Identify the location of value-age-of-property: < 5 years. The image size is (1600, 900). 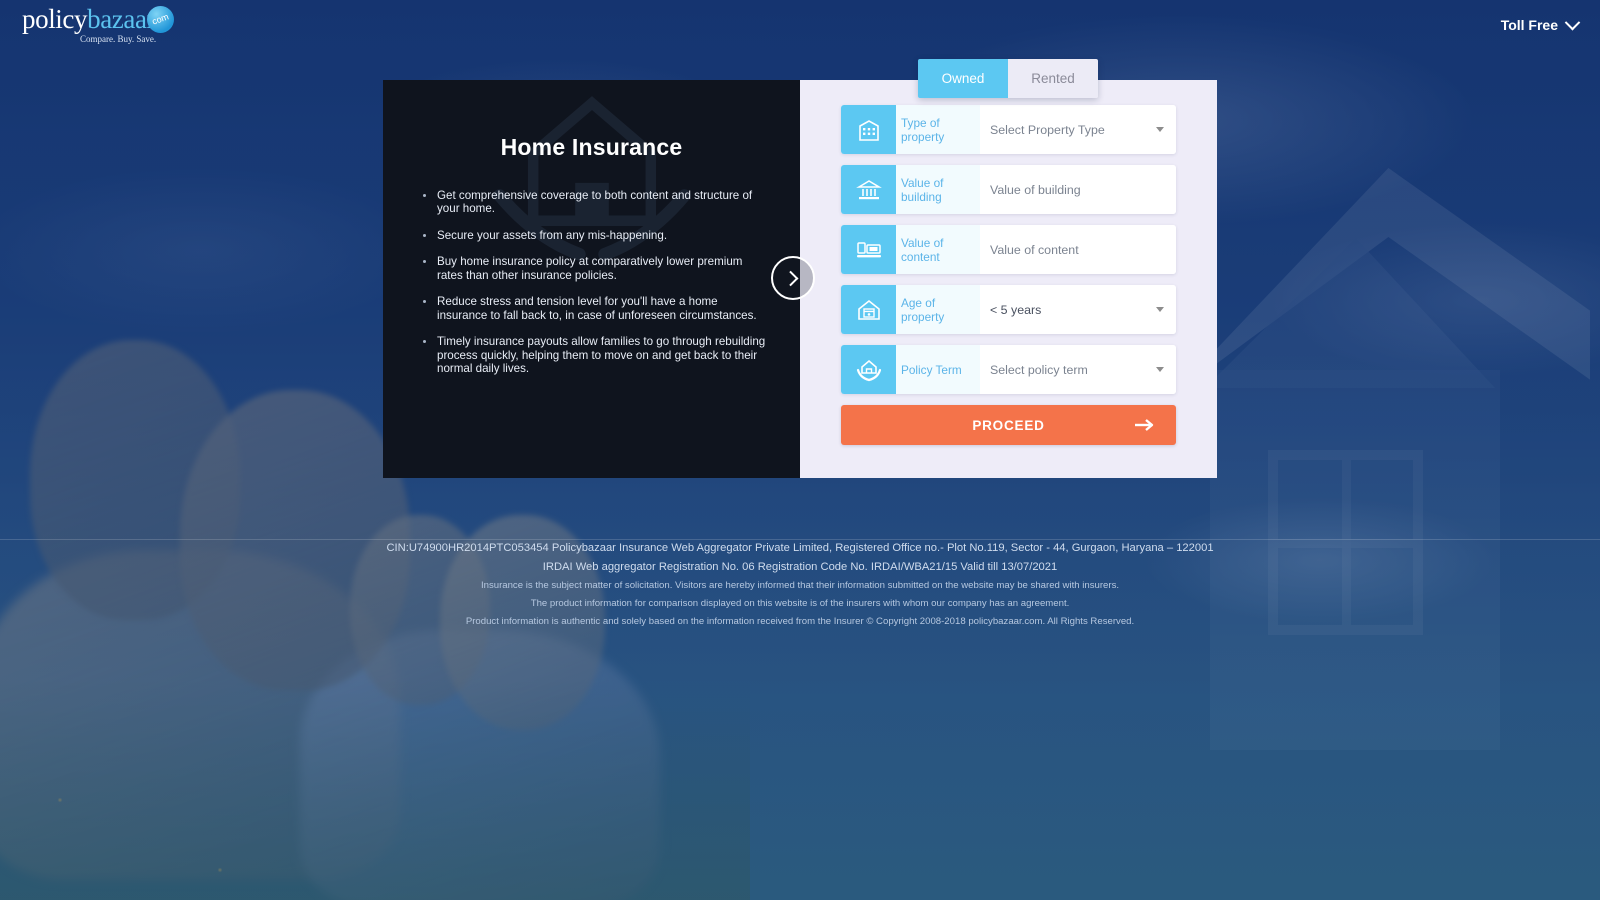
(1016, 309).